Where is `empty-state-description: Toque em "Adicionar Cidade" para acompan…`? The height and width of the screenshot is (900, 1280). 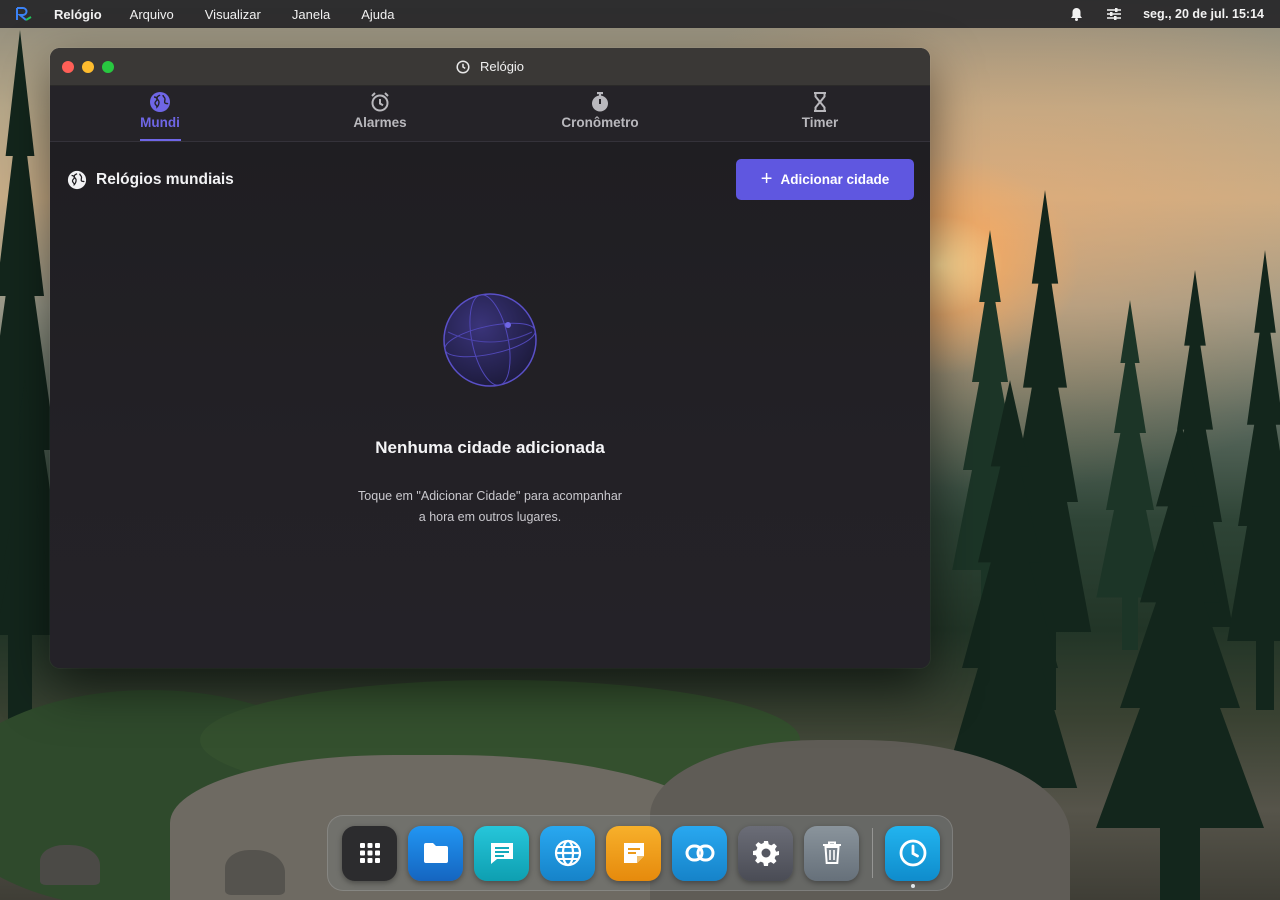
empty-state-description: Toque em "Adicionar Cidade" para acompan… is located at coordinates (490, 507).